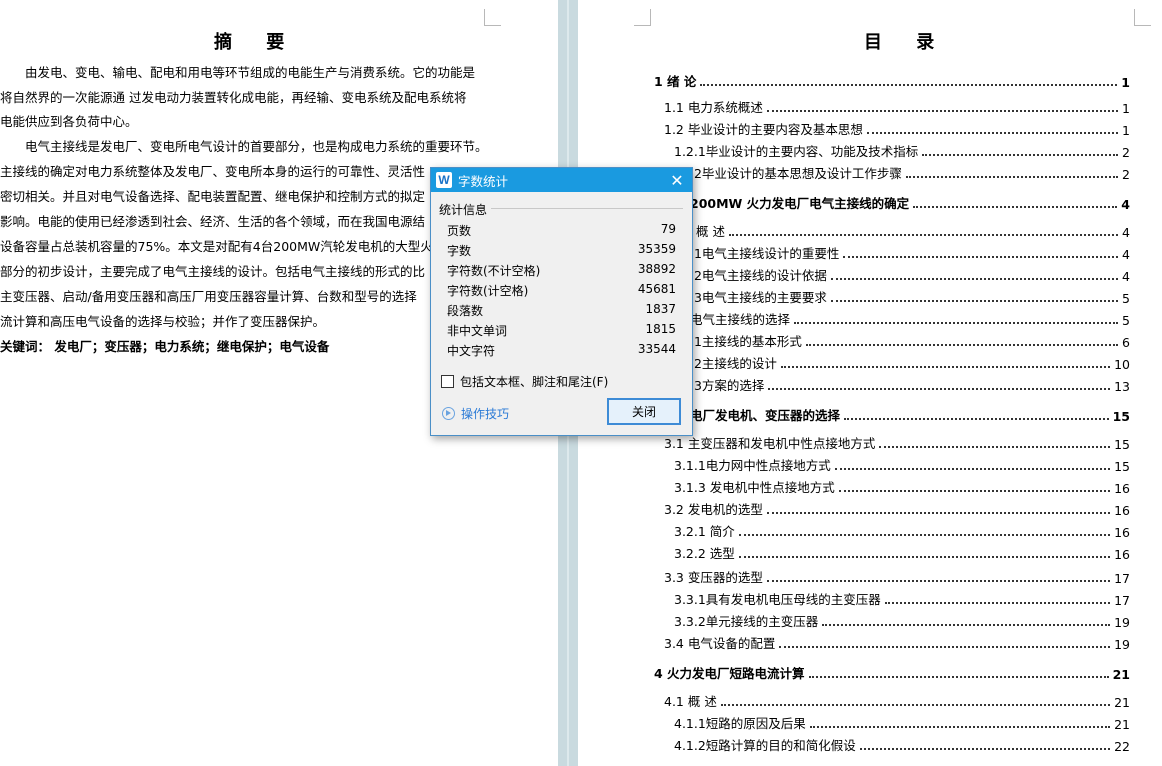 The image size is (1162, 766). What do you see at coordinates (910, 203) in the screenshot?
I see `toc-entry: 200MW 火力发电厂电气主接线的确定 4` at bounding box center [910, 203].